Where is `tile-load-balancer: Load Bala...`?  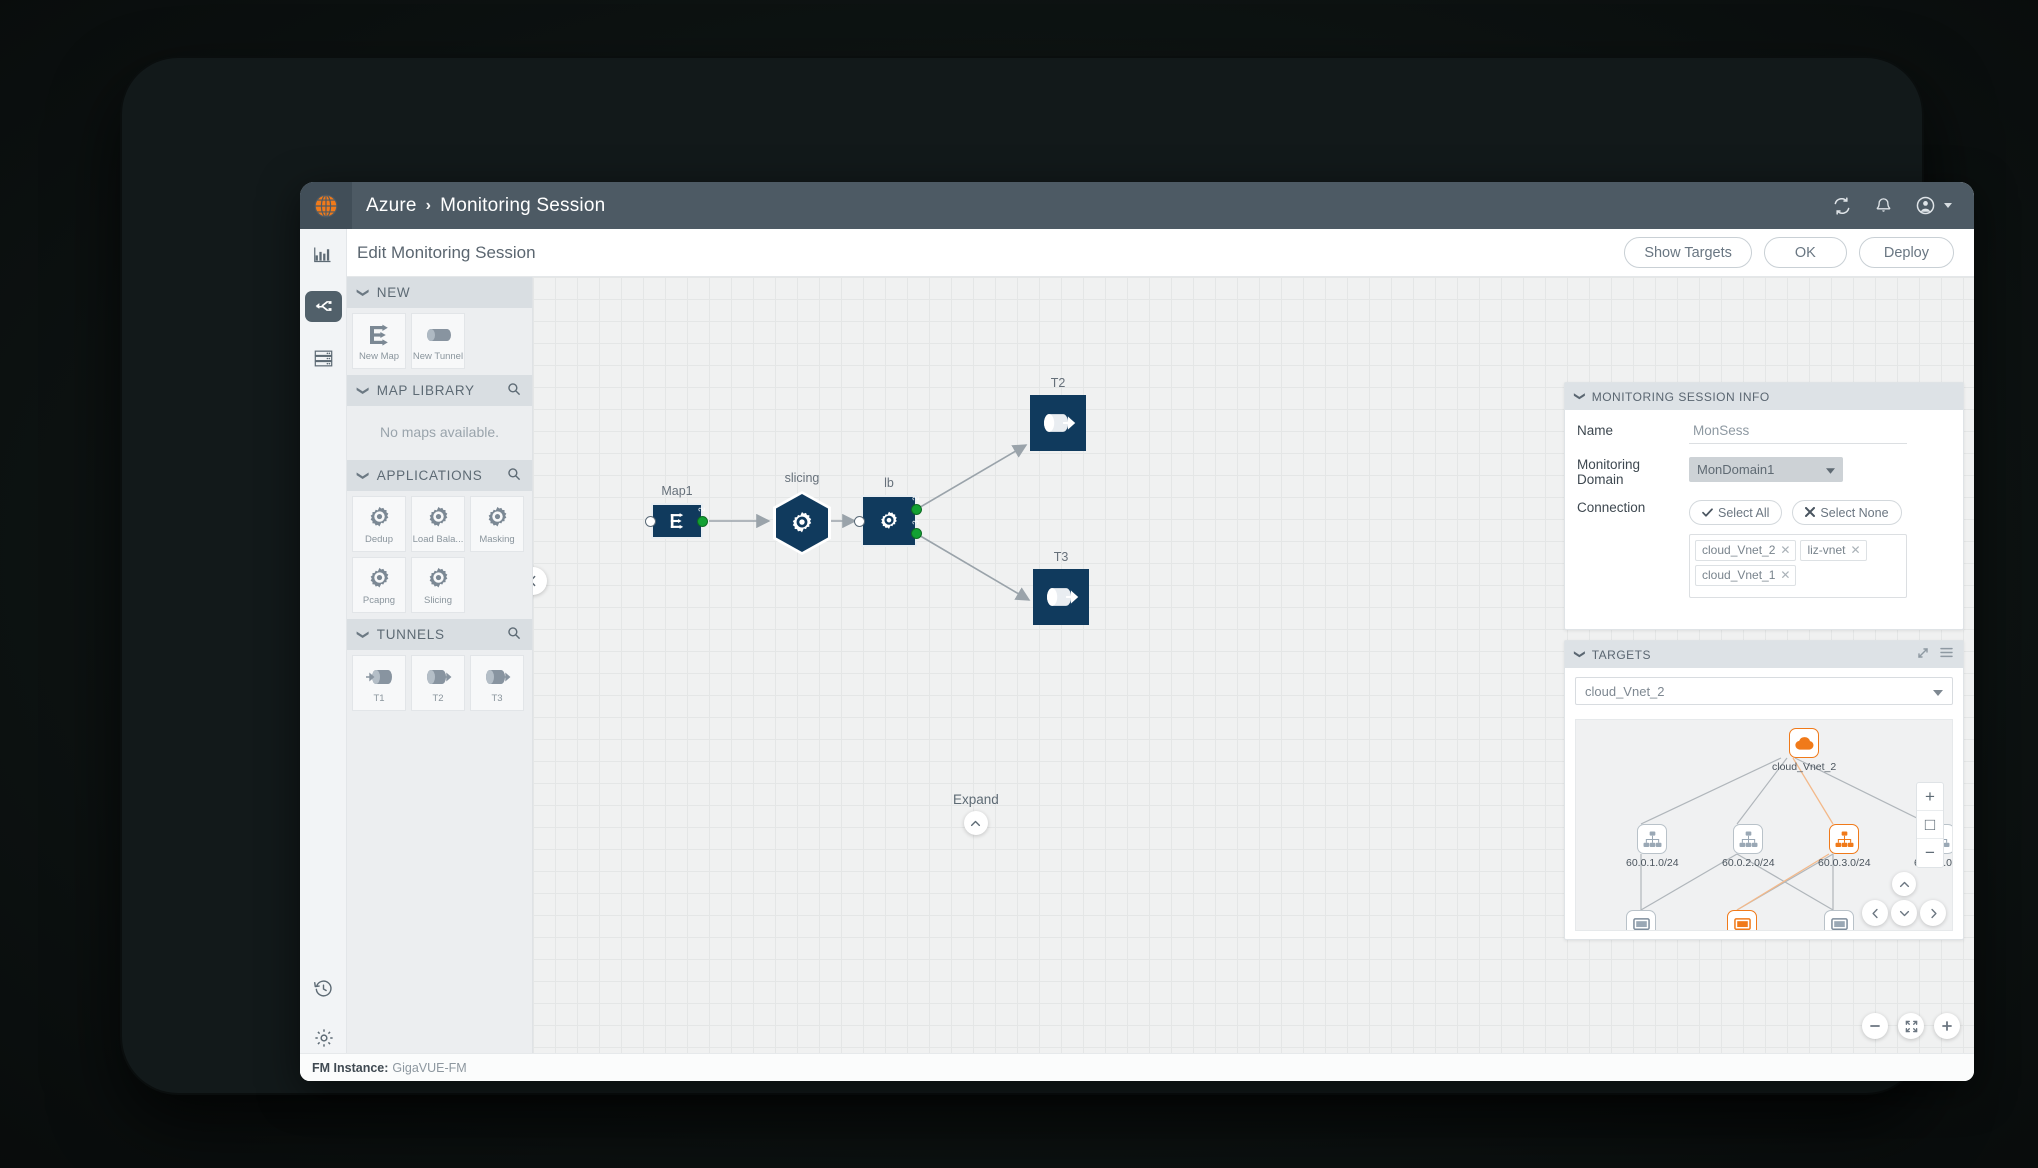 tile-load-balancer: Load Bala... is located at coordinates (438, 524).